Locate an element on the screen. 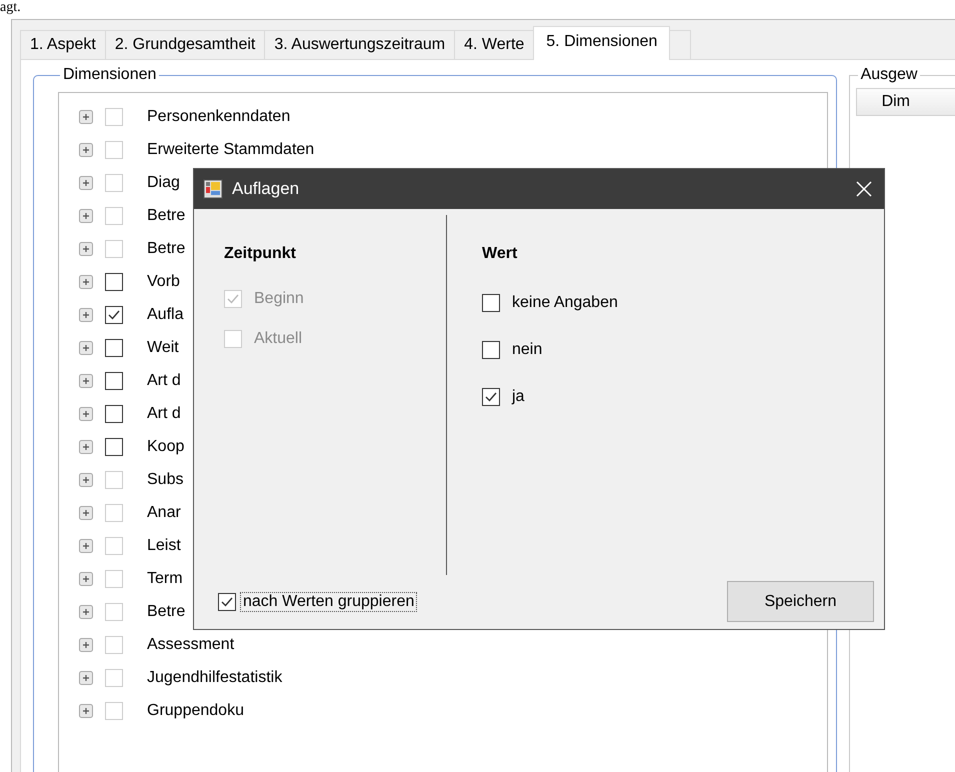  tree-item-label: Weit is located at coordinates (163, 347).